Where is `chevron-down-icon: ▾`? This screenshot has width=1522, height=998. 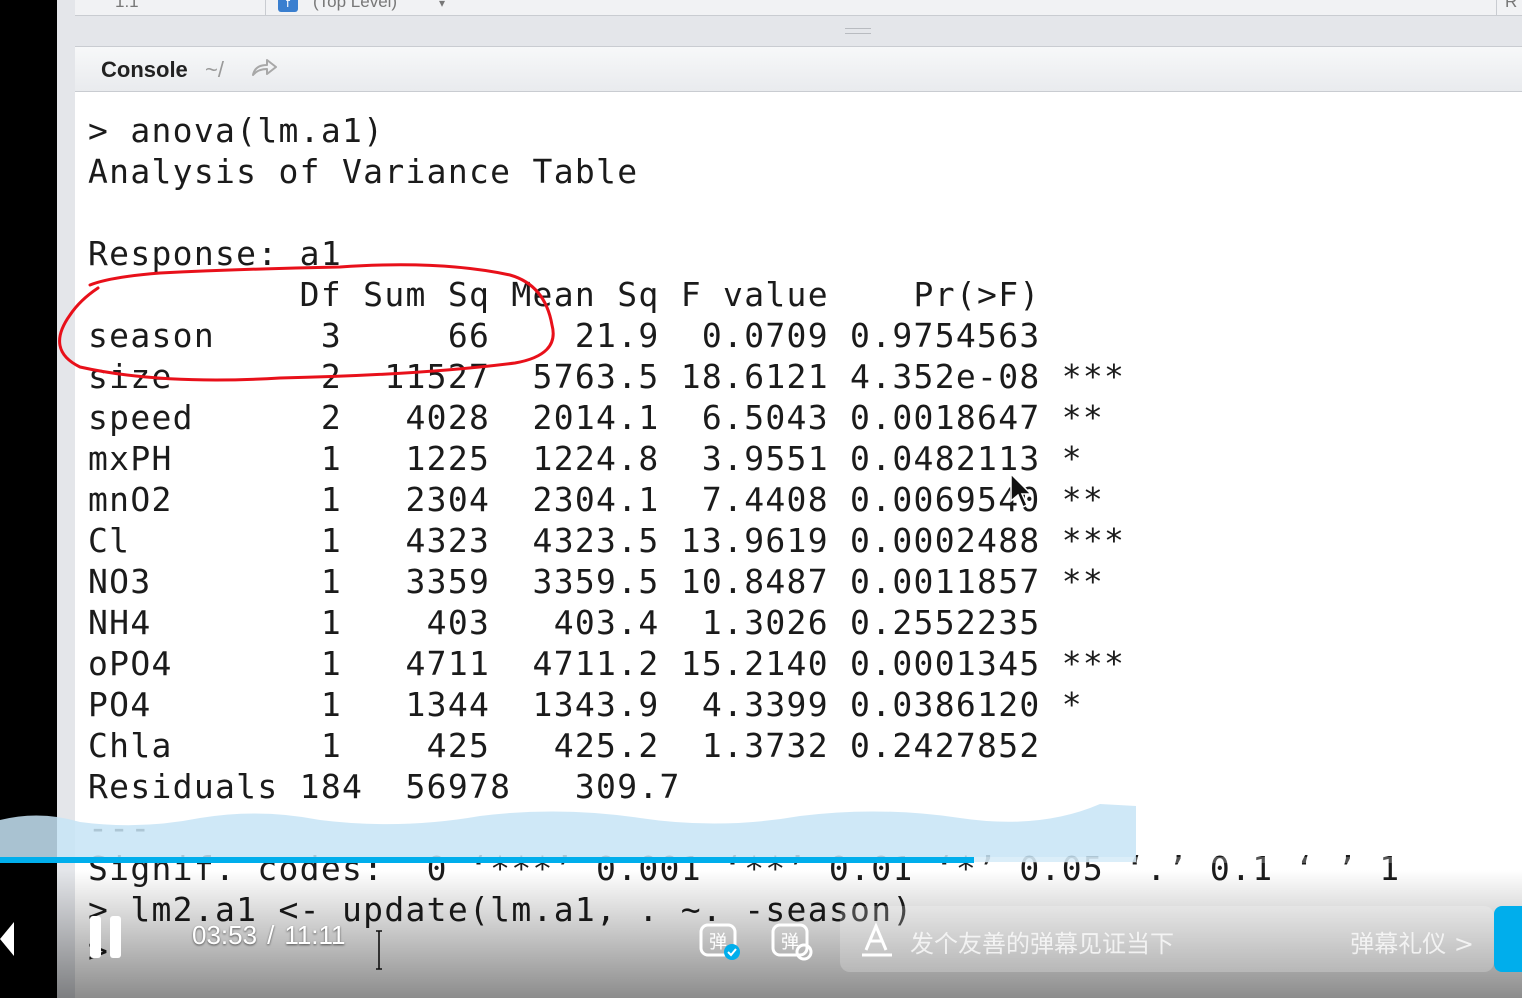
chevron-down-icon: ▾ is located at coordinates (442, 5).